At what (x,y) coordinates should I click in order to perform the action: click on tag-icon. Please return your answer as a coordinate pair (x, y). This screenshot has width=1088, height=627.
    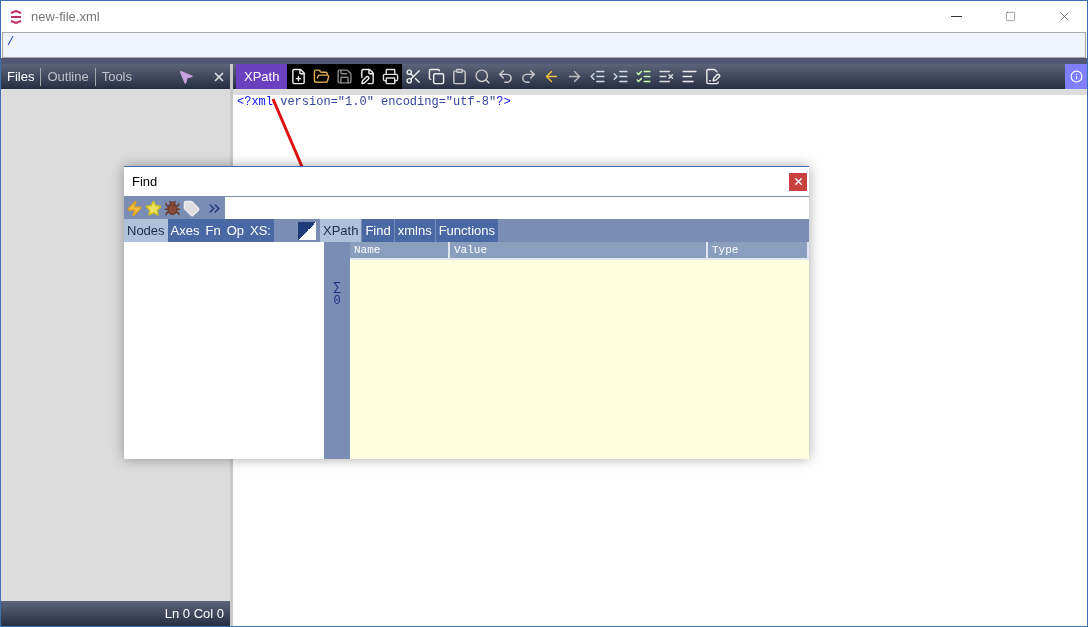
    Looking at the image, I should click on (191, 208).